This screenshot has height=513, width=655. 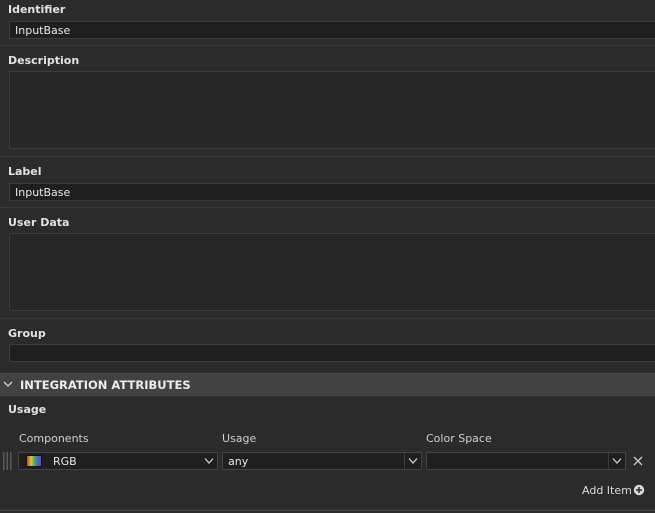 What do you see at coordinates (39, 222) in the screenshot?
I see `user-data-label: User Data` at bounding box center [39, 222].